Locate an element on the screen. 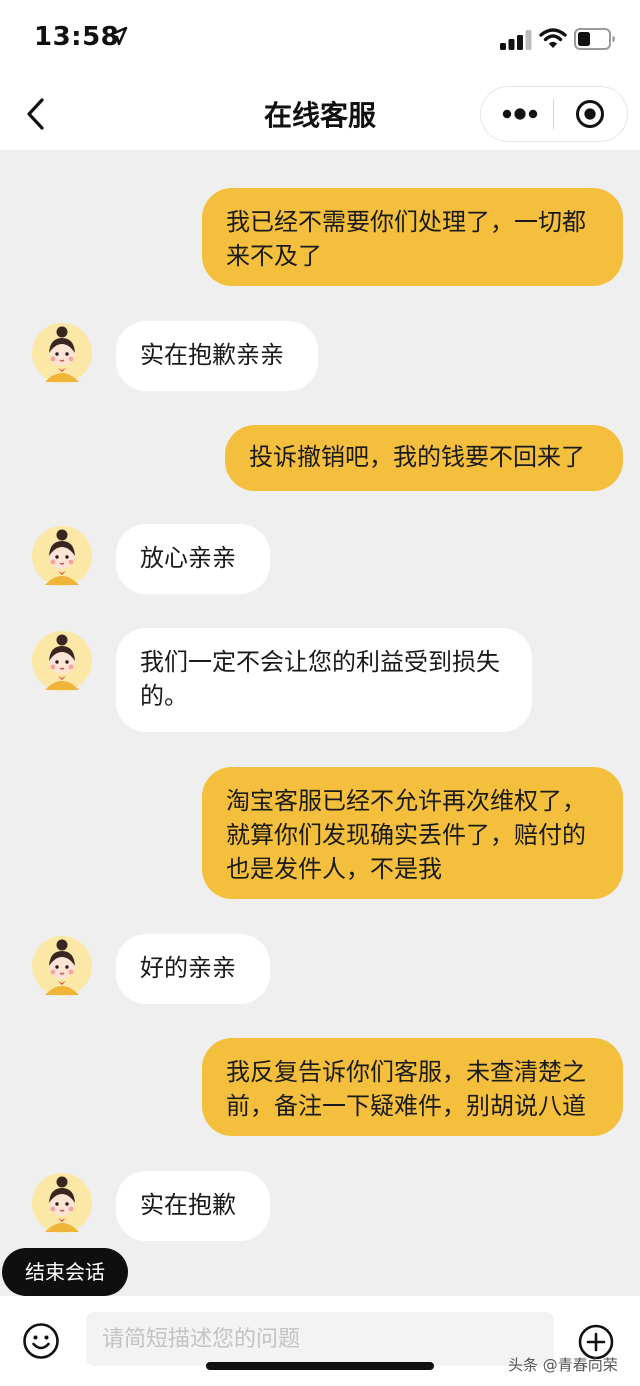  user-bubble: 投诉撤销吧，我的钱要不回来了 is located at coordinates (424, 458).